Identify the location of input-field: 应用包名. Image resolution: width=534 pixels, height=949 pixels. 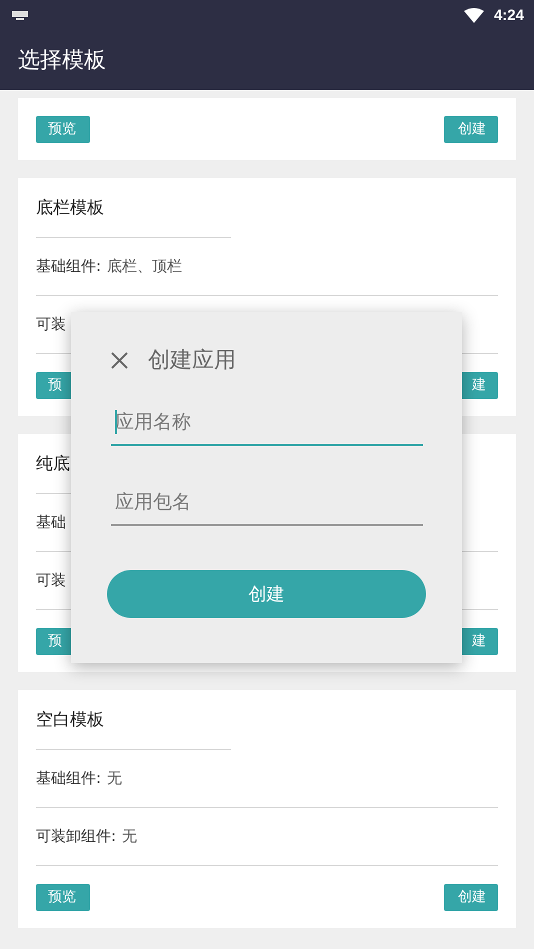
(267, 503).